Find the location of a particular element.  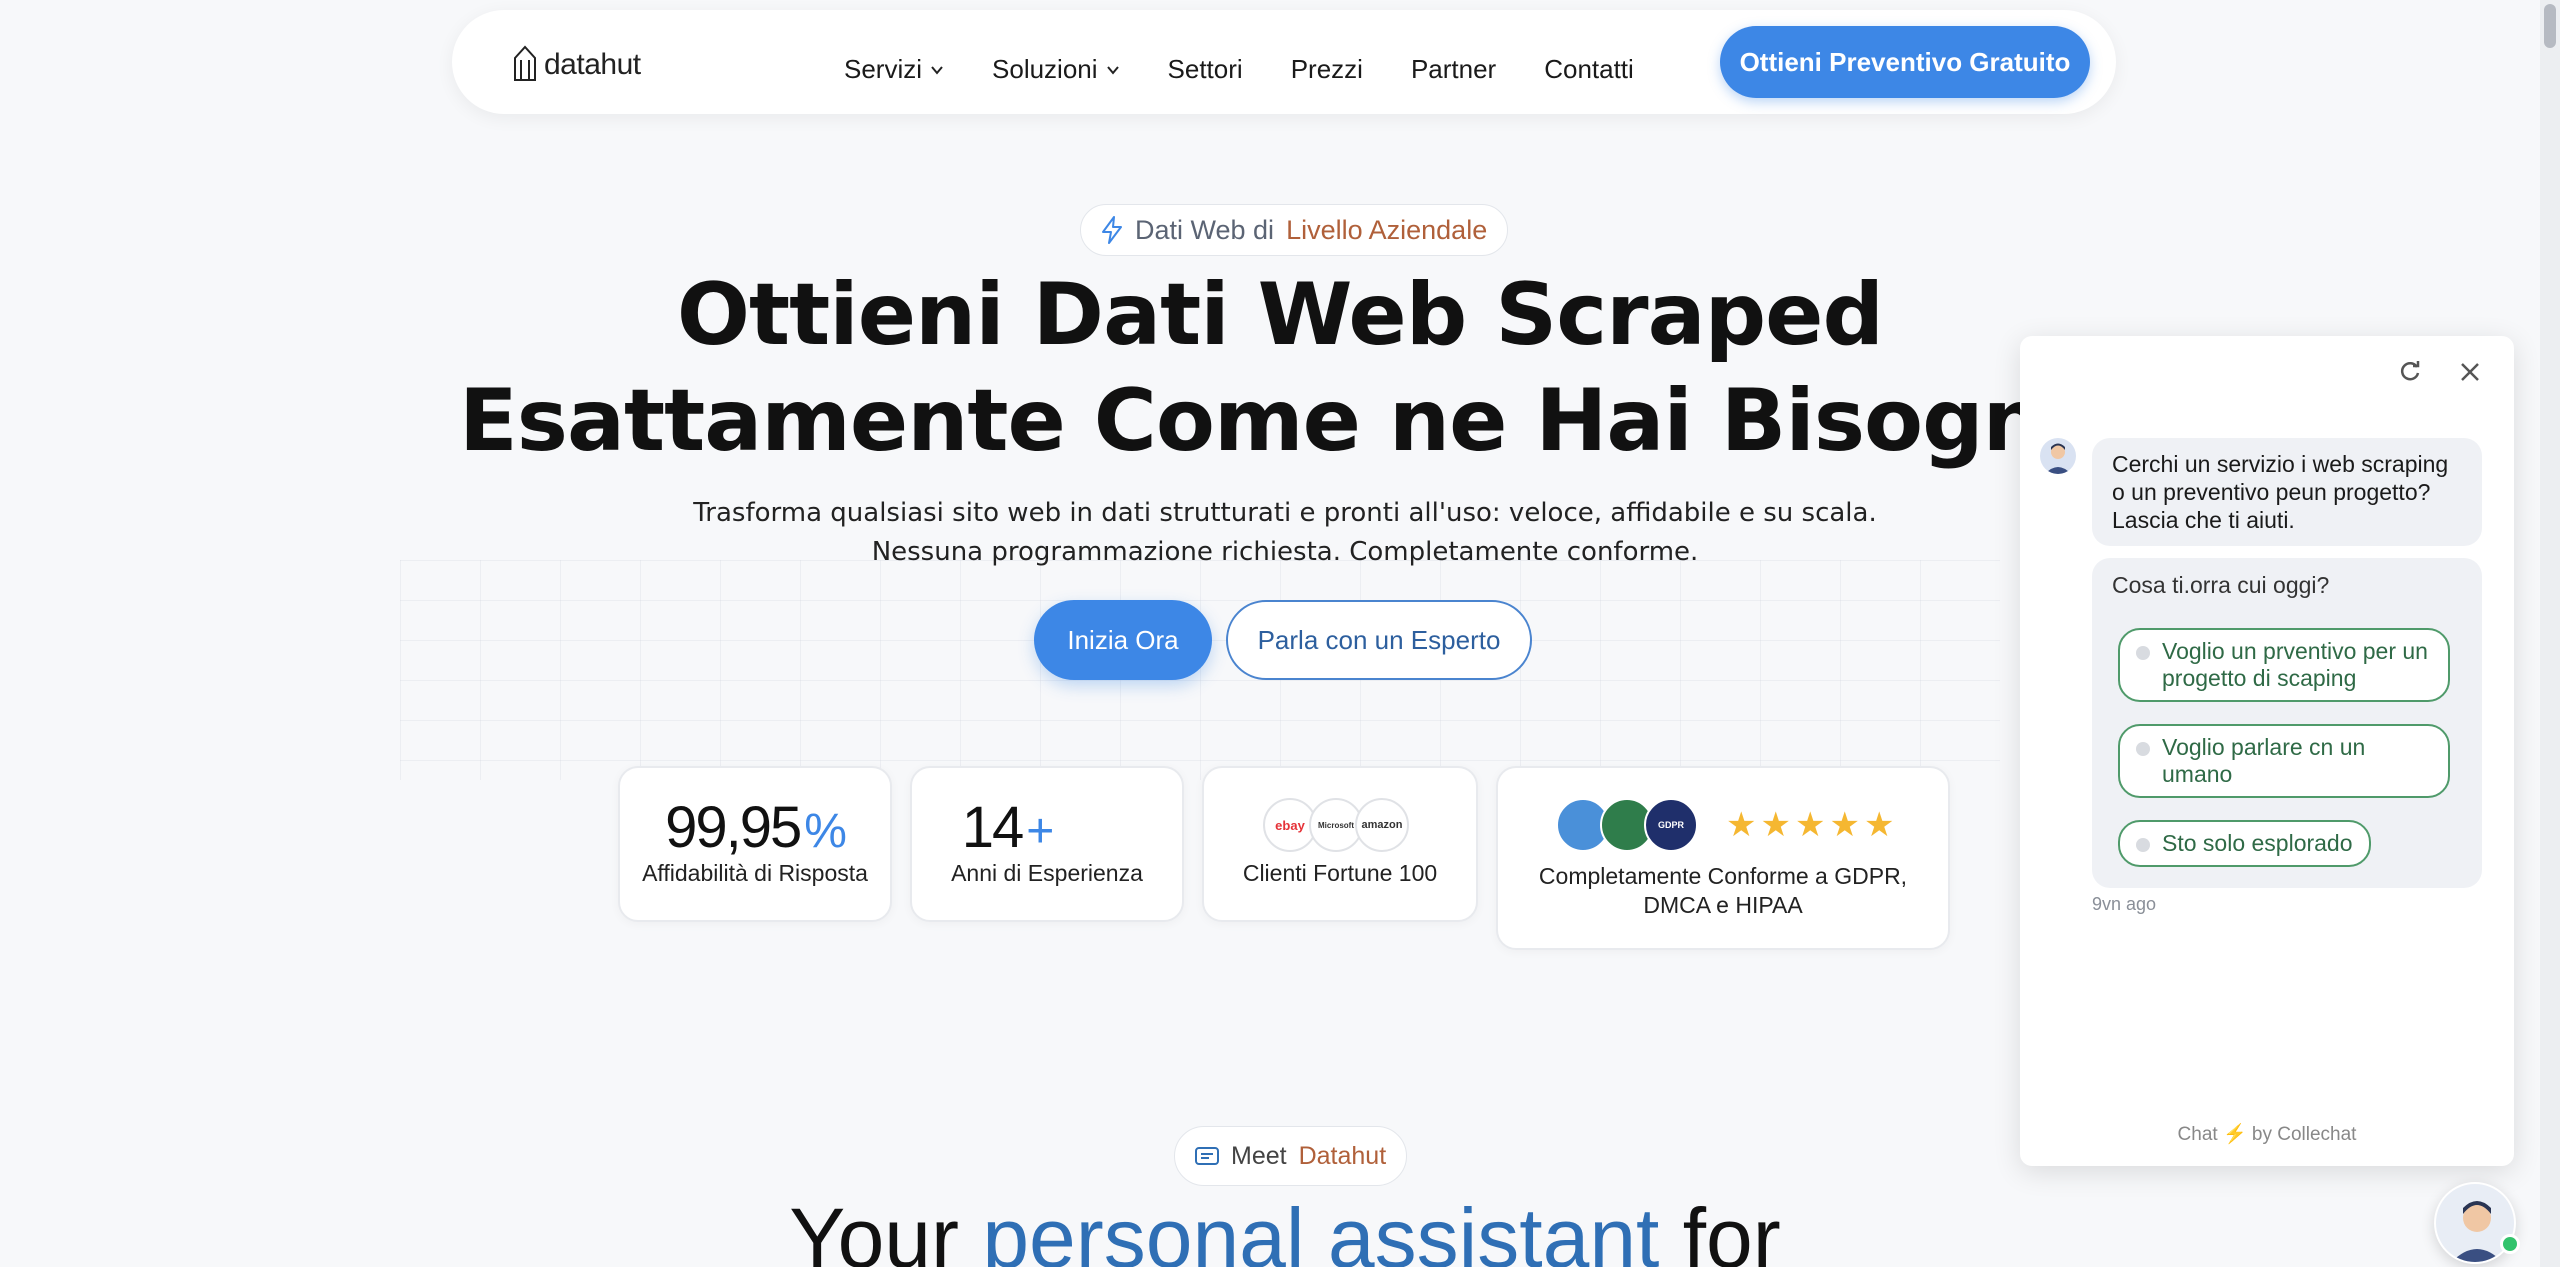

compliance-badges: GDPR ★ ★ ★ ★ ★ is located at coordinates (1725, 825).